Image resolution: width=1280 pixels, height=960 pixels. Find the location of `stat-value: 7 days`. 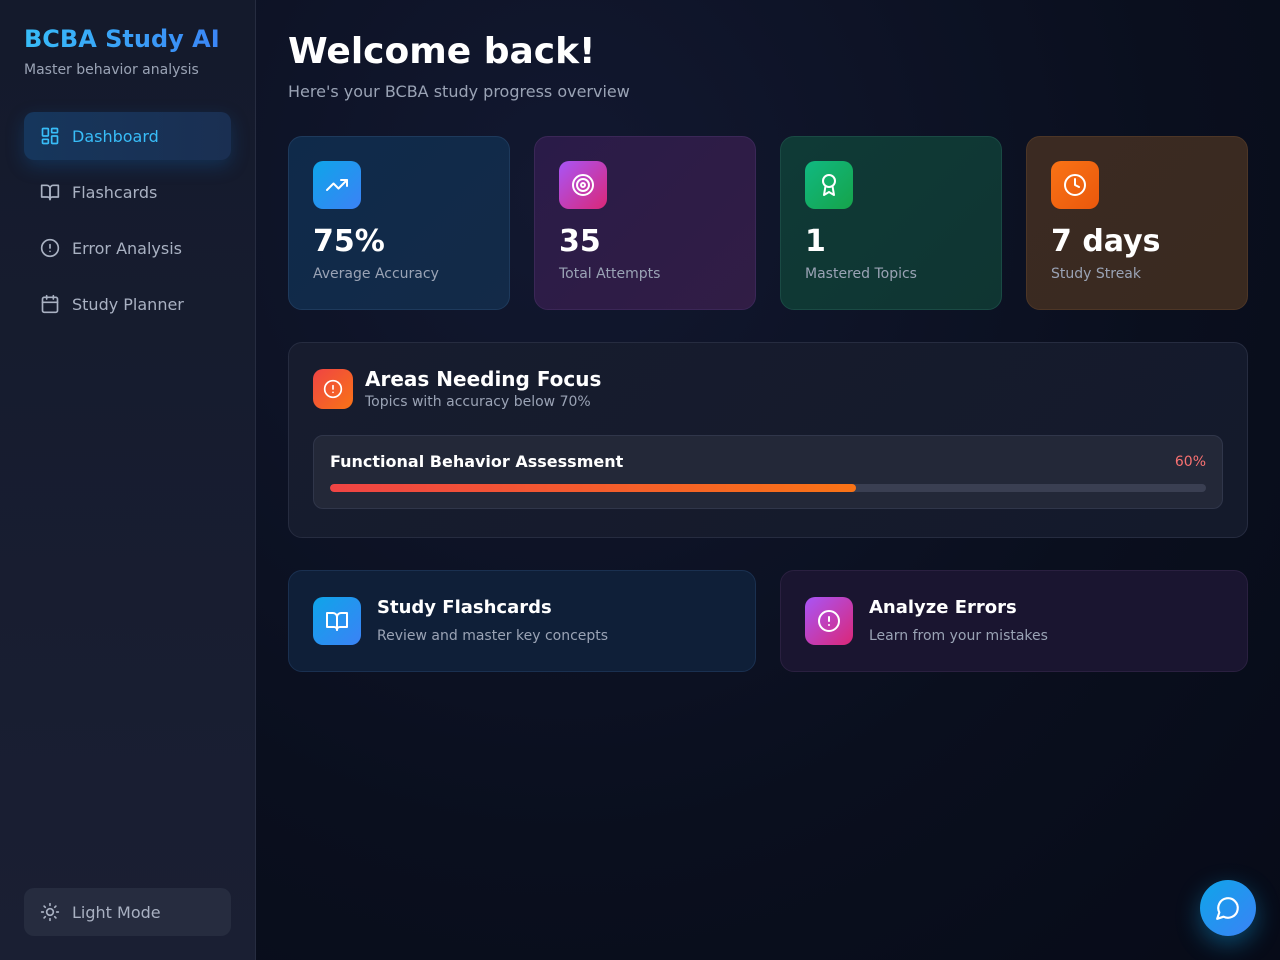

stat-value: 7 days is located at coordinates (1106, 241).